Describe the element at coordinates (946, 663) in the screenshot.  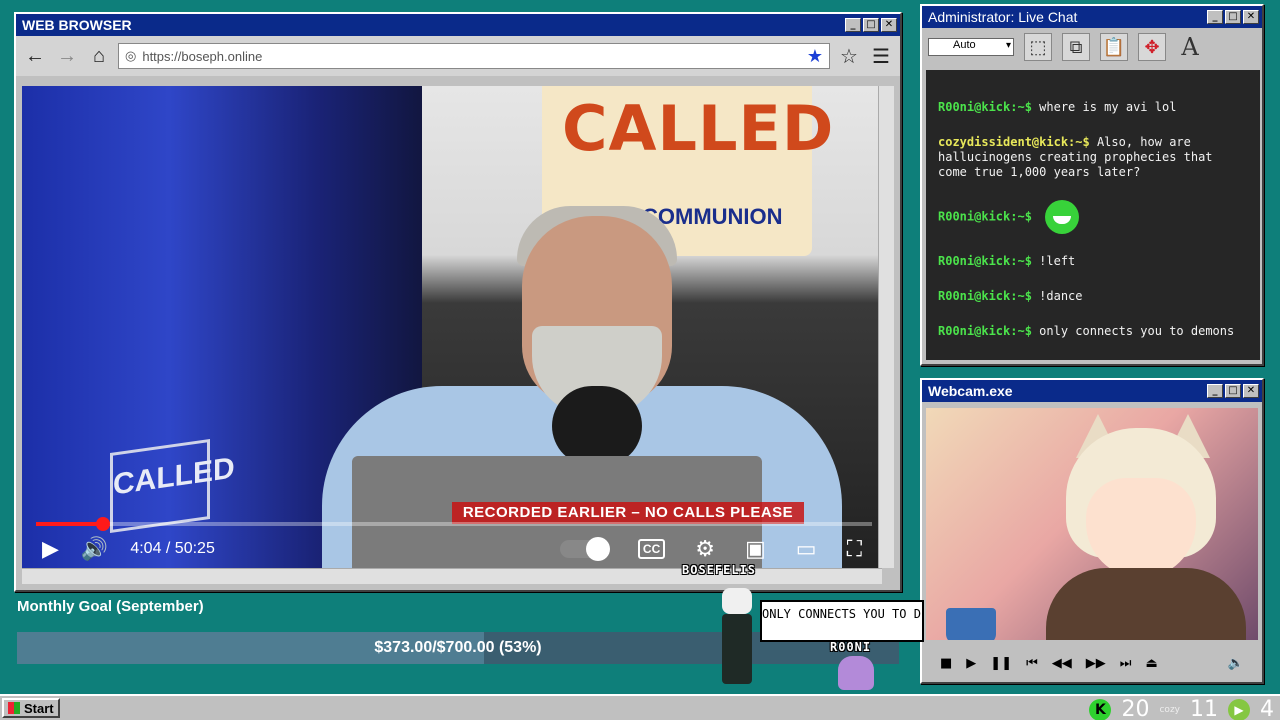
I see `stop-icon: ■` at that location.